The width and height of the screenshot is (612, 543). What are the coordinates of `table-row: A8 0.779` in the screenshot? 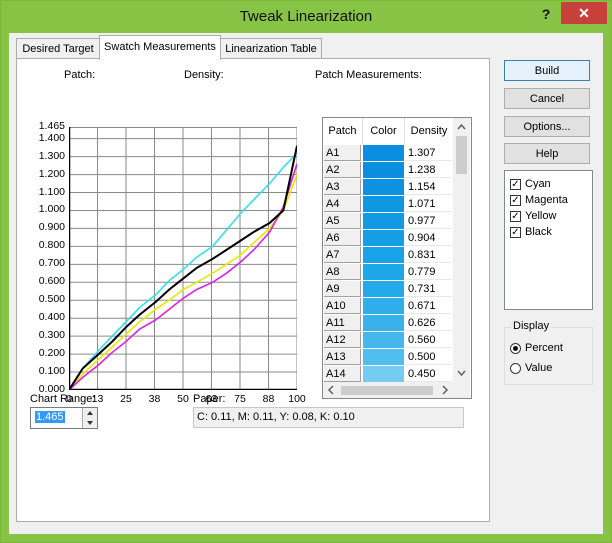 It's located at (388, 272).